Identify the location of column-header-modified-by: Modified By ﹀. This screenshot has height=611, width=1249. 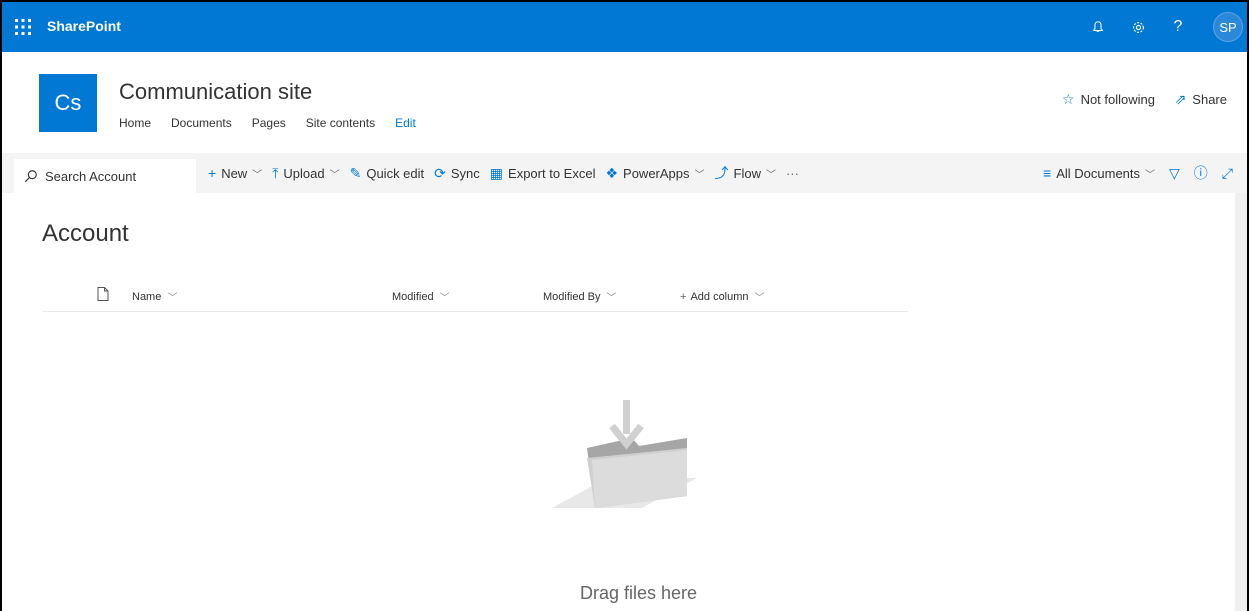
(580, 297).